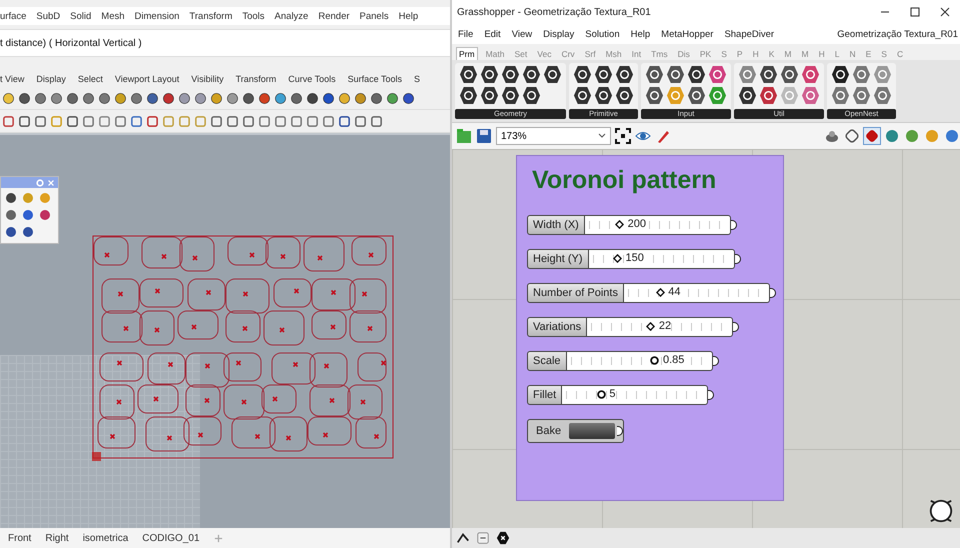  Describe the element at coordinates (467, 53) in the screenshot. I see `component-tab: Prm` at that location.